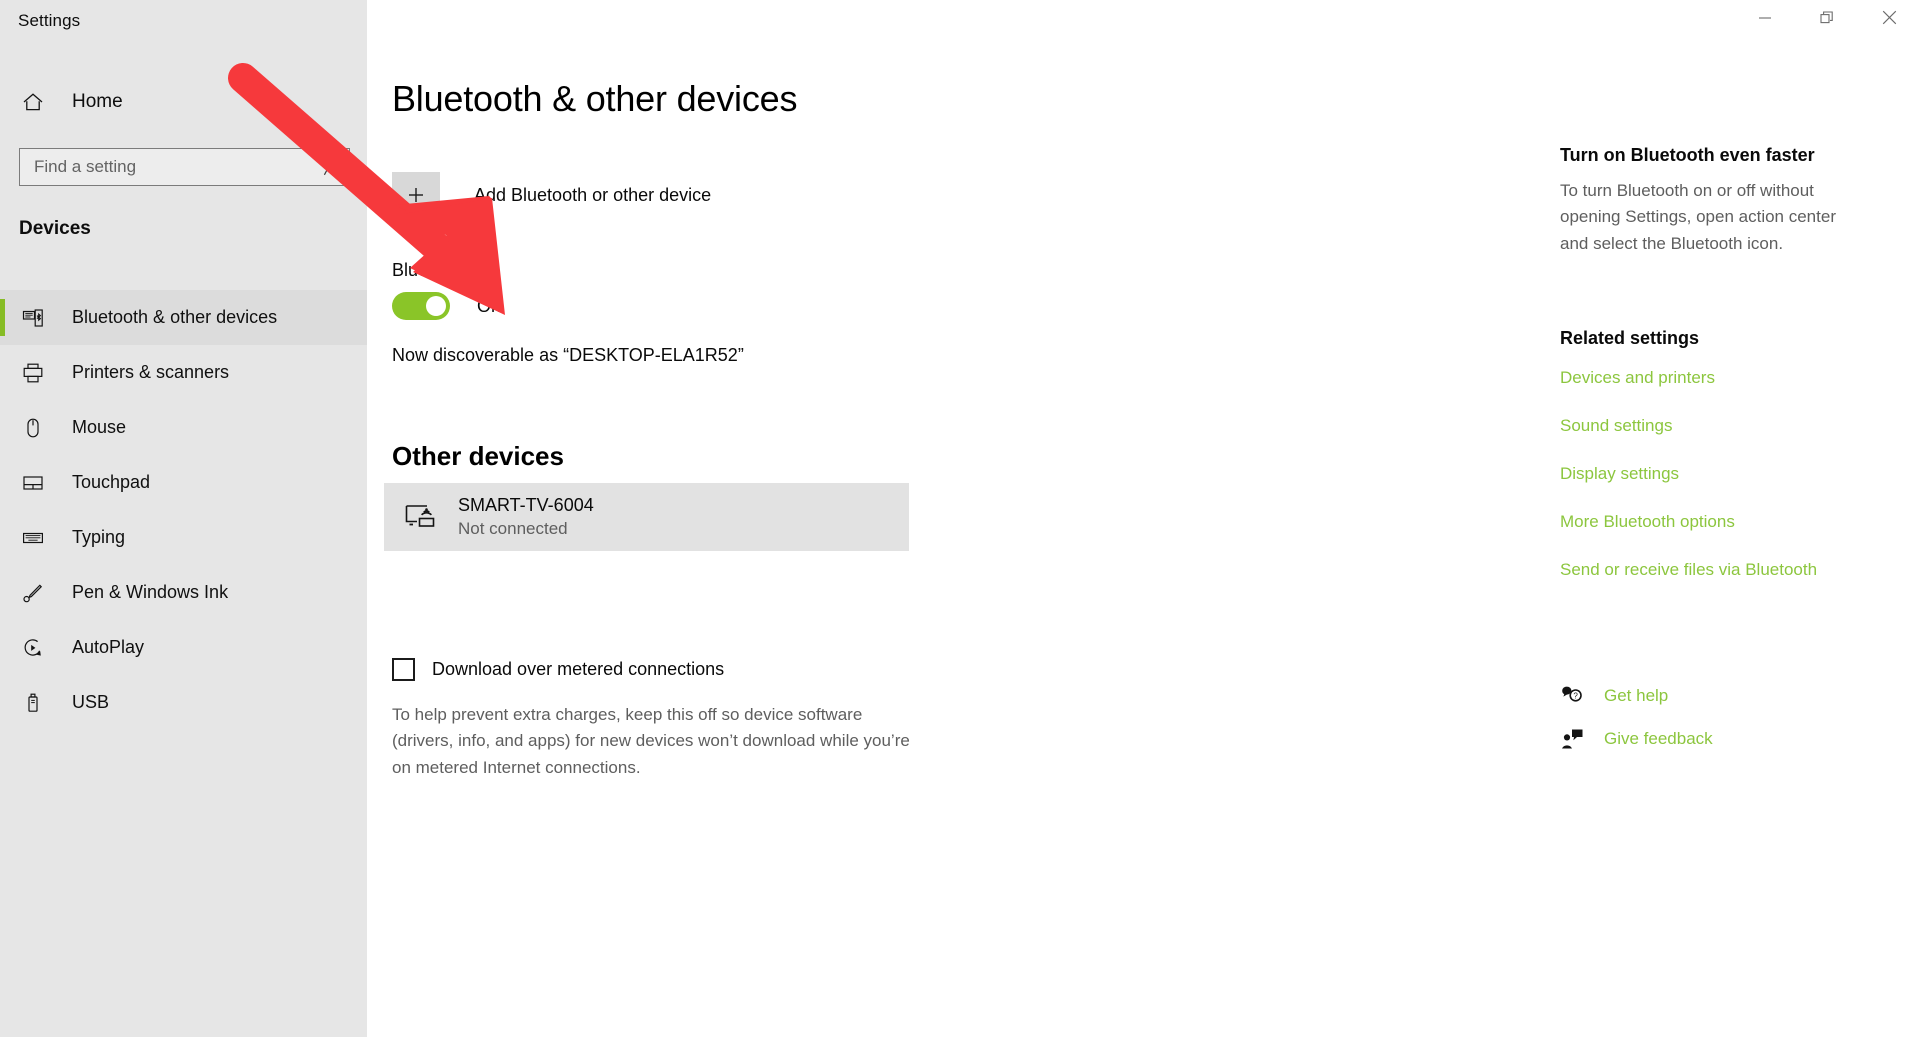  I want to click on cast-display-icon, so click(422, 517).